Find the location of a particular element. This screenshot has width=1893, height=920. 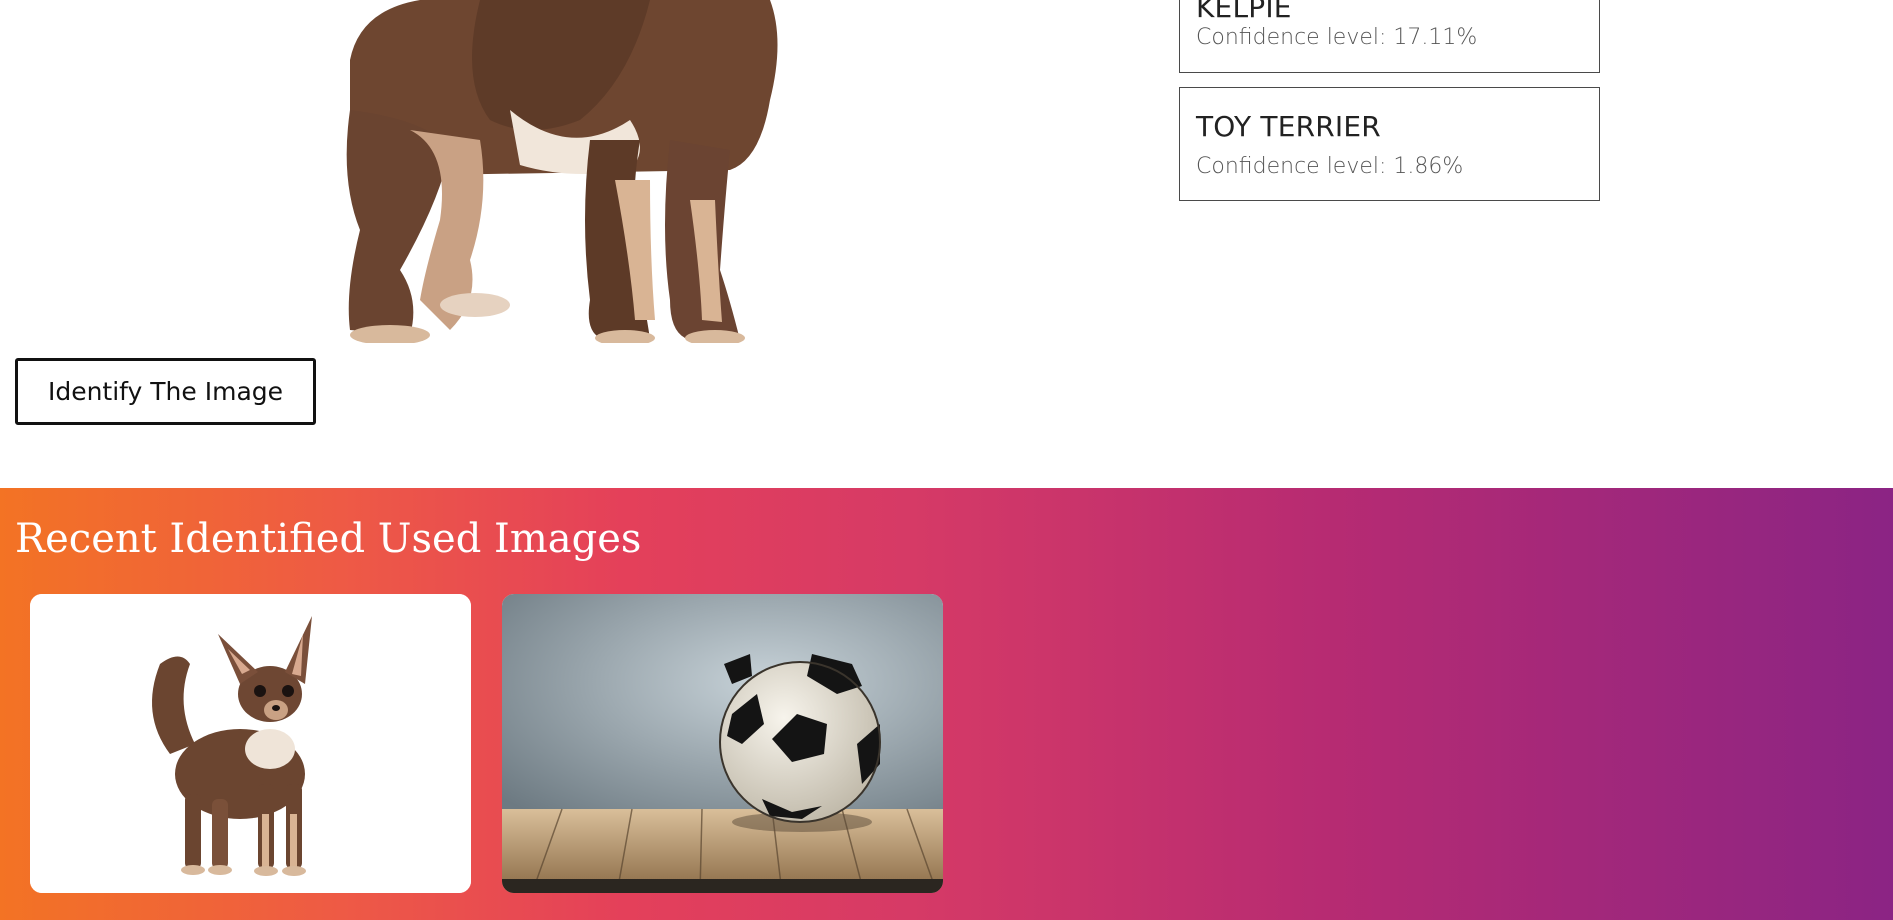

recent-section-title: Recent Identified Used Images is located at coordinates (328, 539).